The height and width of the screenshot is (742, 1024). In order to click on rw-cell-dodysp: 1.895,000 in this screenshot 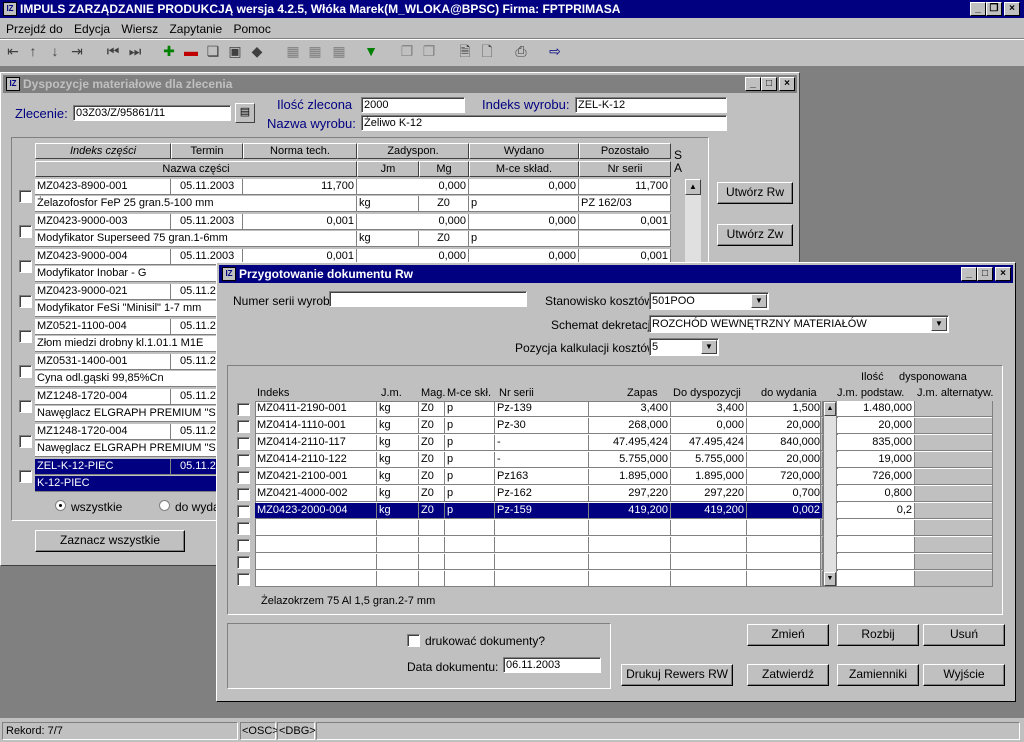, I will do `click(709, 477)`.